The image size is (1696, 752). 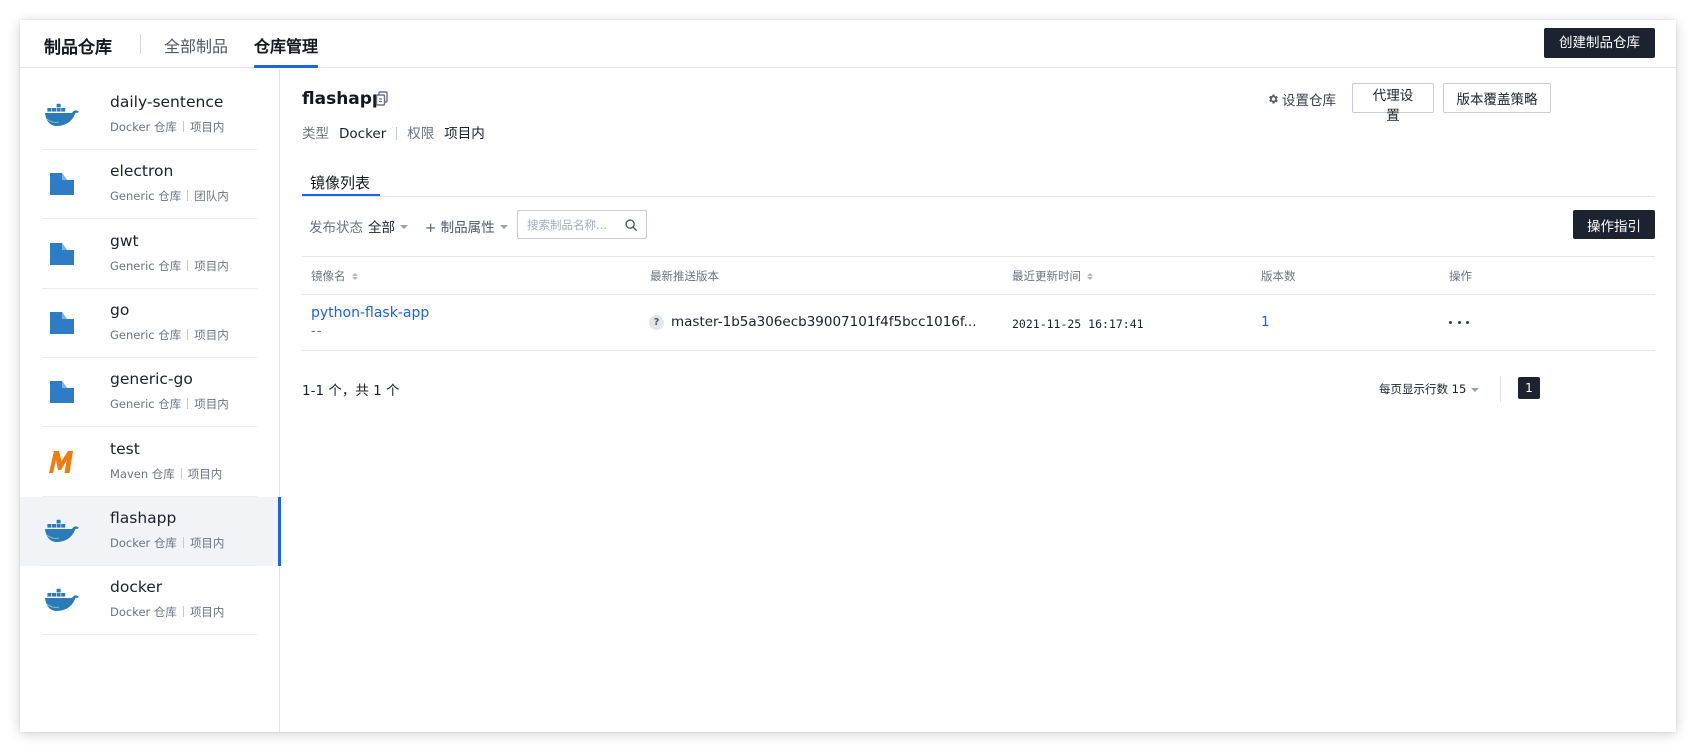 What do you see at coordinates (1078, 324) in the screenshot?
I see `updated-time: 2021-11-25 16:17:41` at bounding box center [1078, 324].